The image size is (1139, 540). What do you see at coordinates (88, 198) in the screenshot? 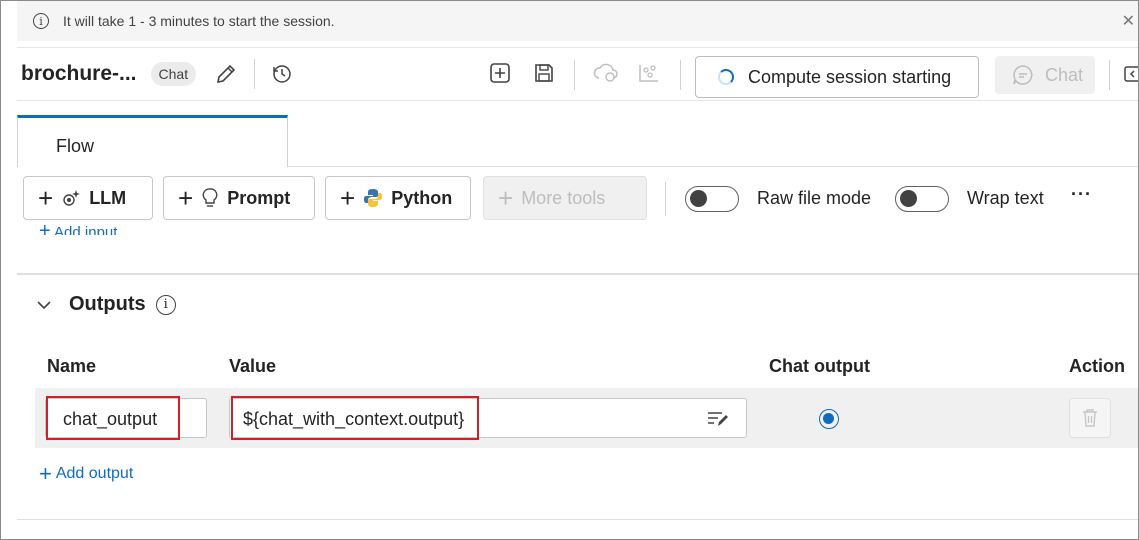
I see `add-llm-button: + LLM` at bounding box center [88, 198].